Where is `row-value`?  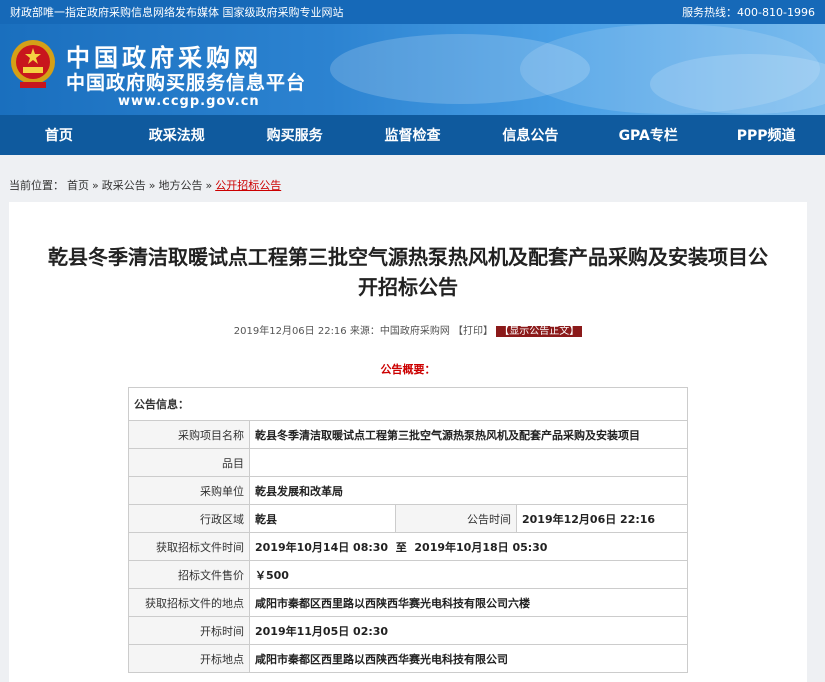 row-value is located at coordinates (468, 462).